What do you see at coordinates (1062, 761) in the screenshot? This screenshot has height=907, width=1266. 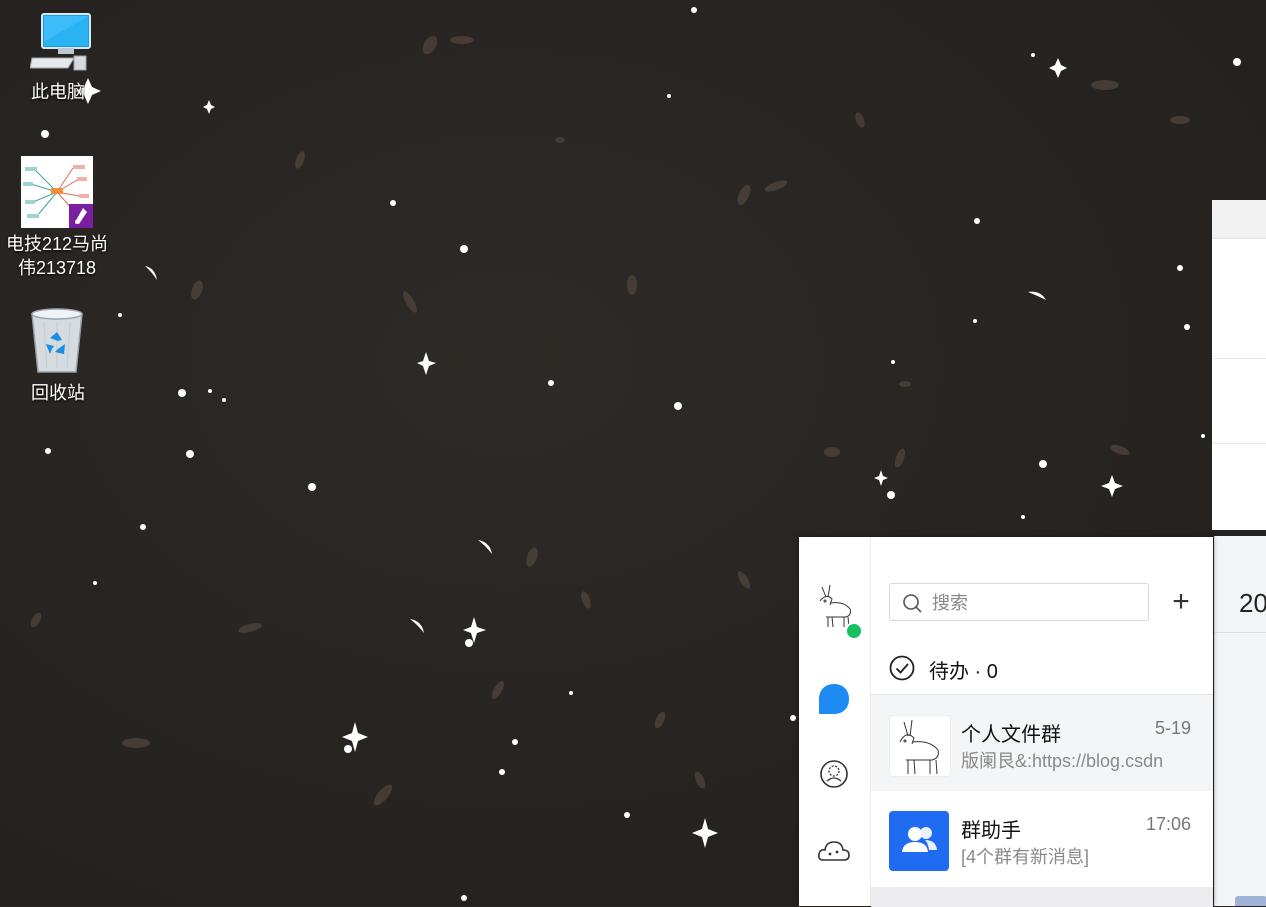 I see `conversation-preview: 版阑艮&:https://blog.csdn` at bounding box center [1062, 761].